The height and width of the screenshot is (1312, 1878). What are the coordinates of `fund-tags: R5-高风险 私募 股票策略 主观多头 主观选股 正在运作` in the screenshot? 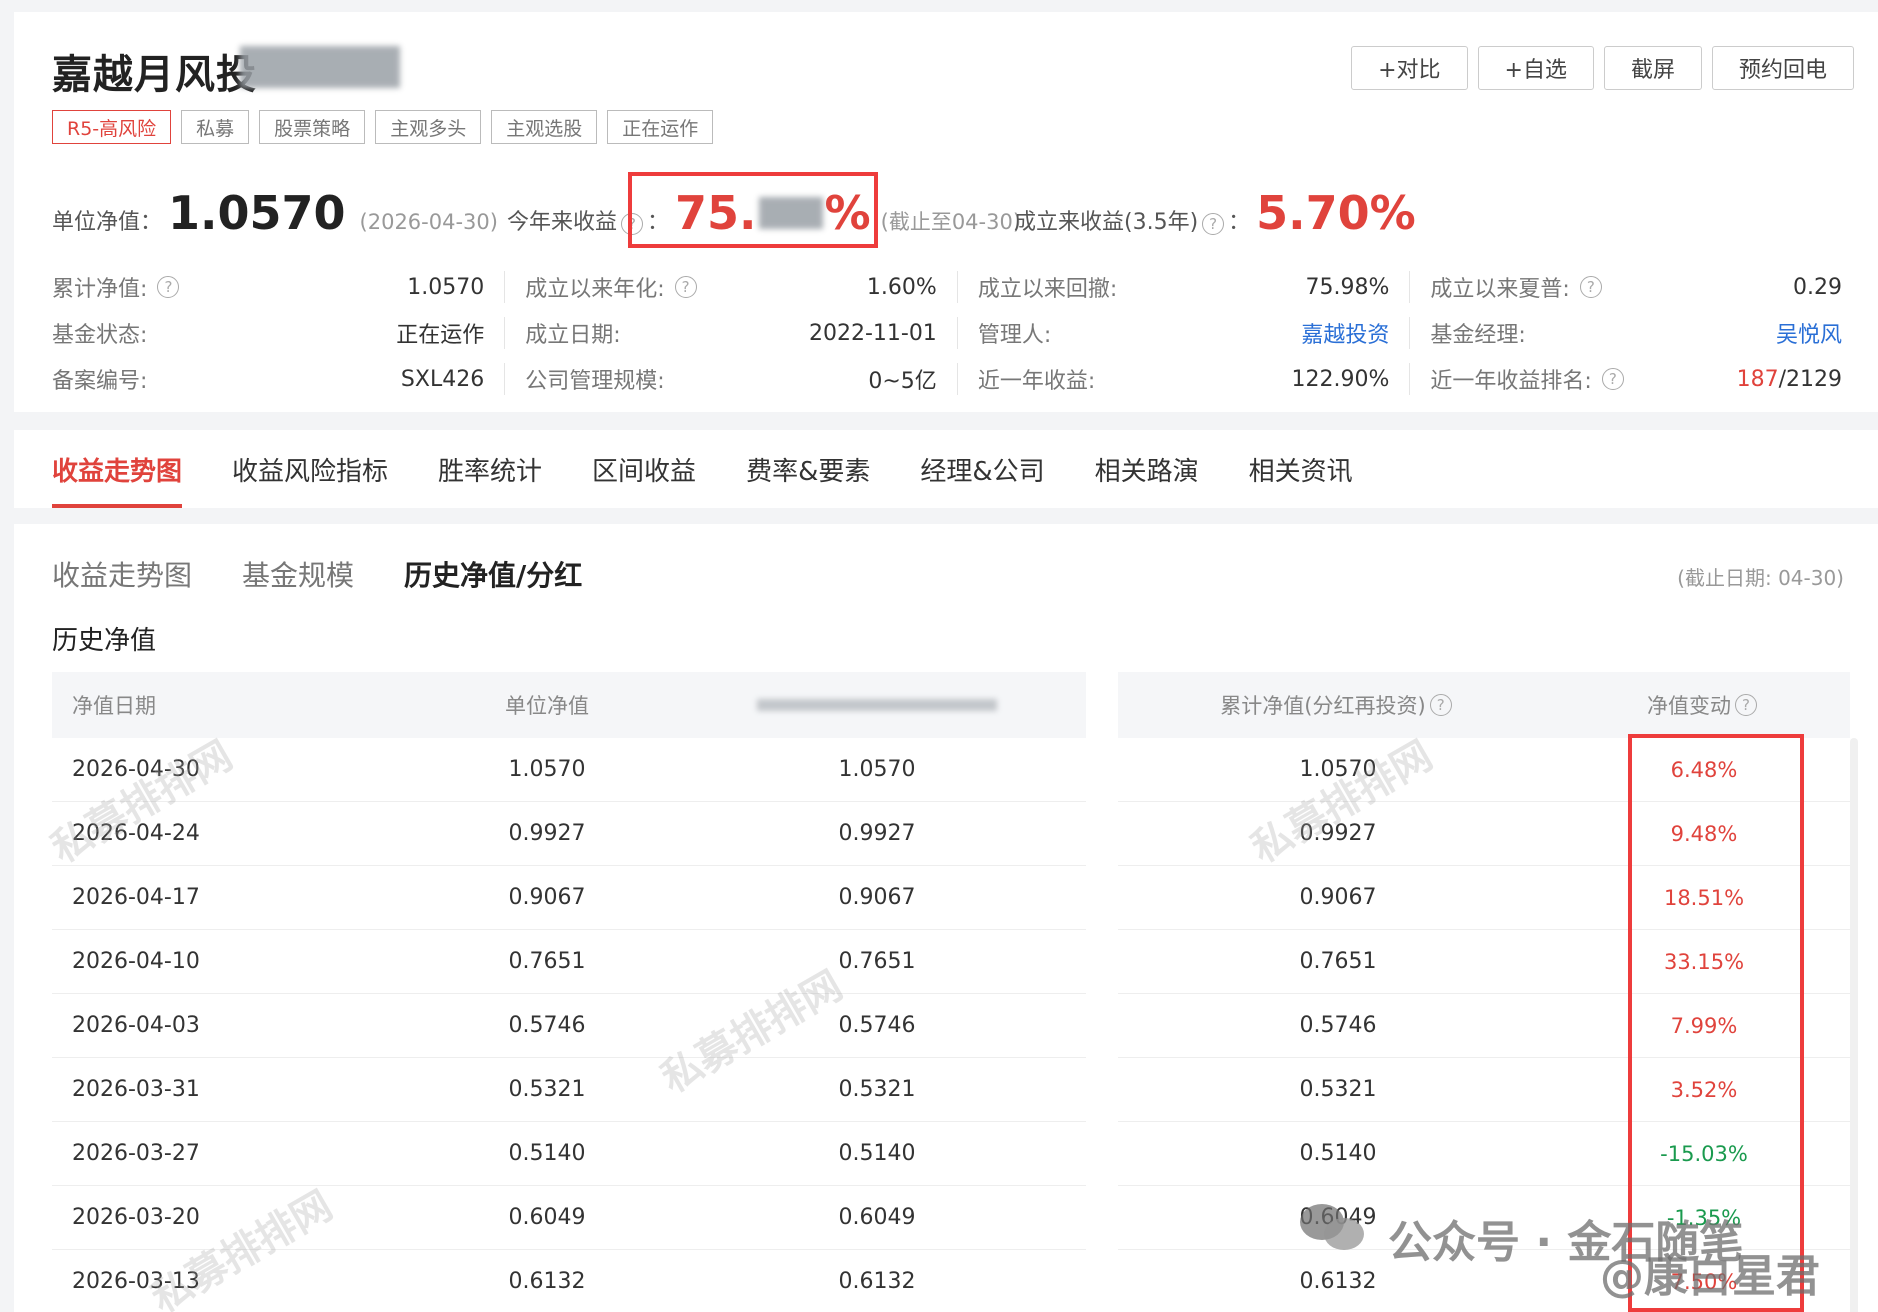 It's located at (383, 127).